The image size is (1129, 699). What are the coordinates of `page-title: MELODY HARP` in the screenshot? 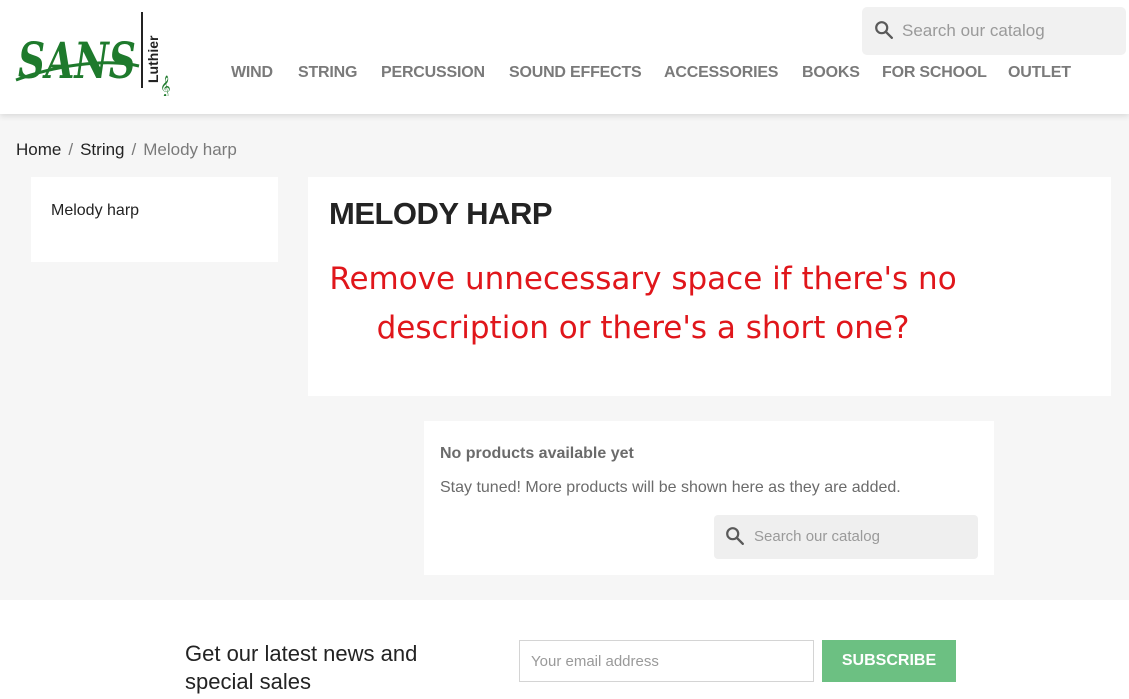 It's located at (441, 213).